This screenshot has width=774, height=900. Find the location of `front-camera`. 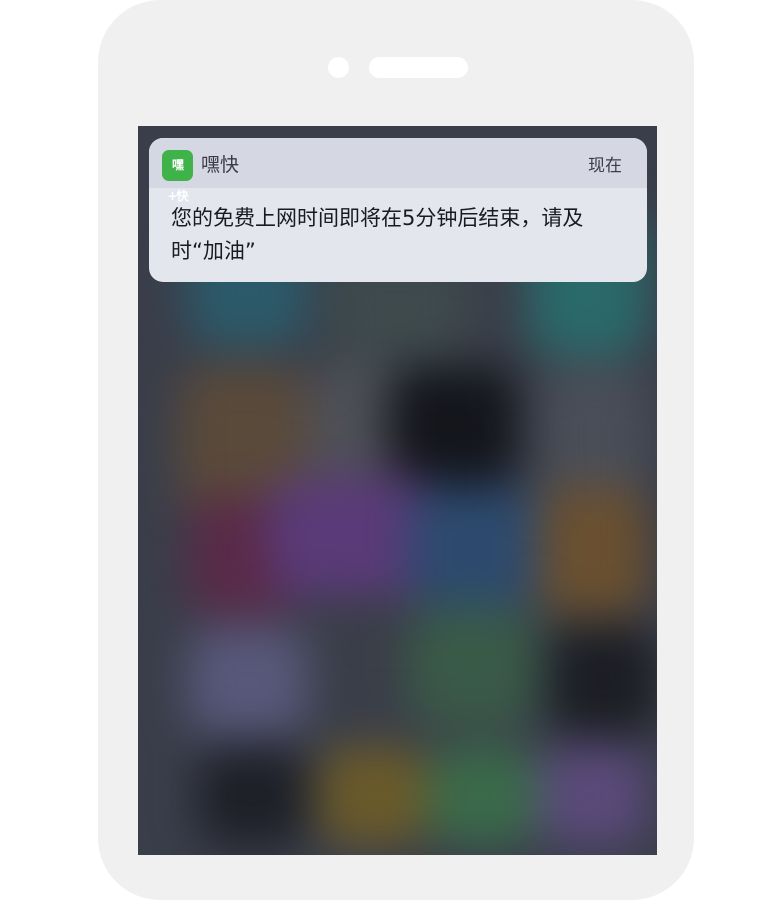

front-camera is located at coordinates (338, 67).